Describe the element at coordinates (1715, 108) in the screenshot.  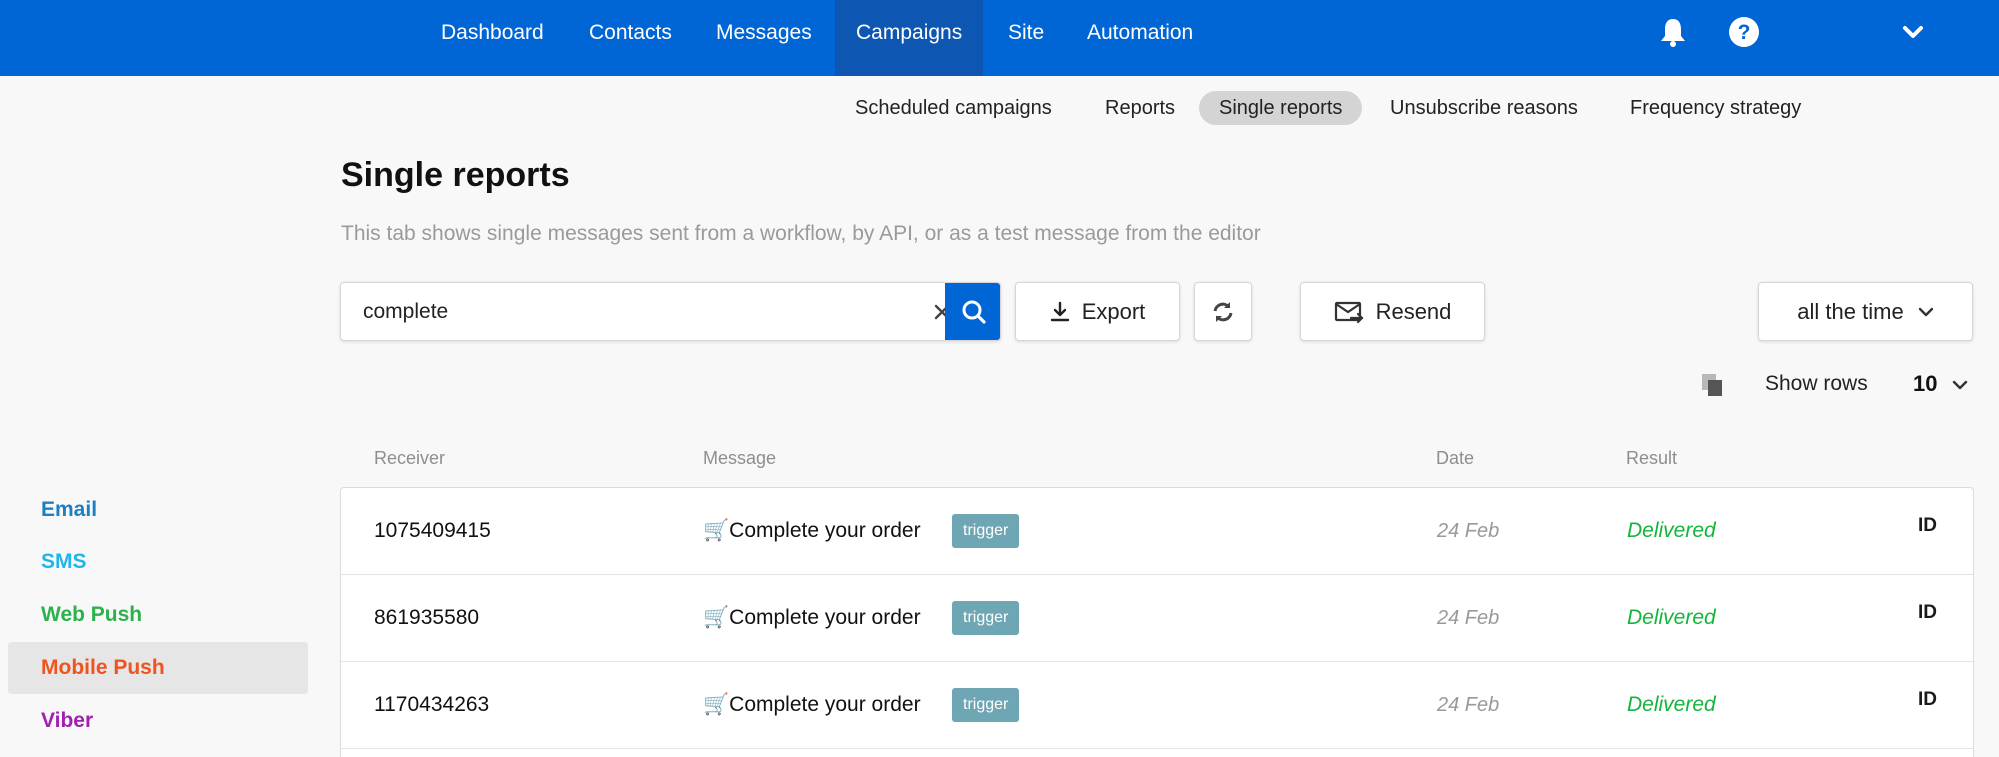
I see `subnav-frequency-strategy: Frequency strategy` at that location.